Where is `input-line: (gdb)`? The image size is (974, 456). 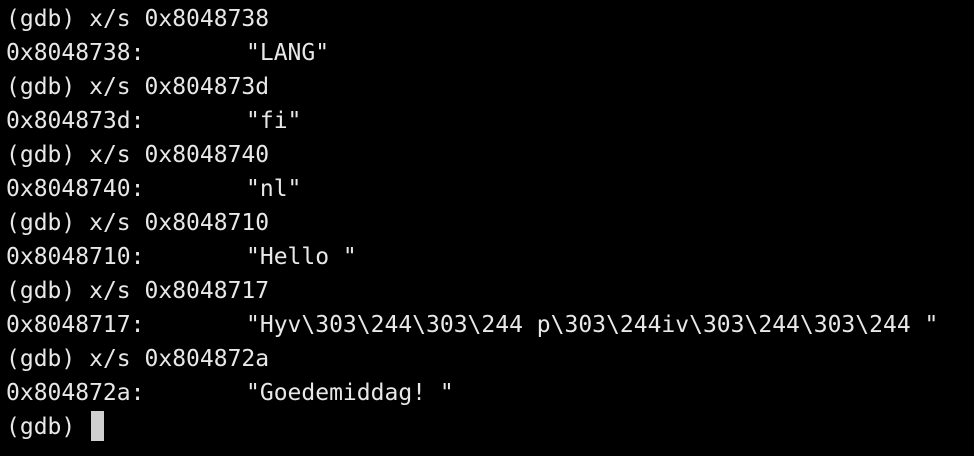 input-line: (gdb) is located at coordinates (490, 427).